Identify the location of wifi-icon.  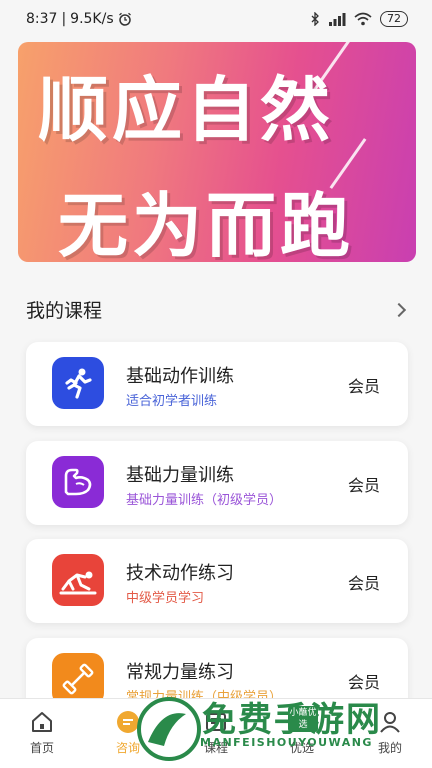
(363, 19).